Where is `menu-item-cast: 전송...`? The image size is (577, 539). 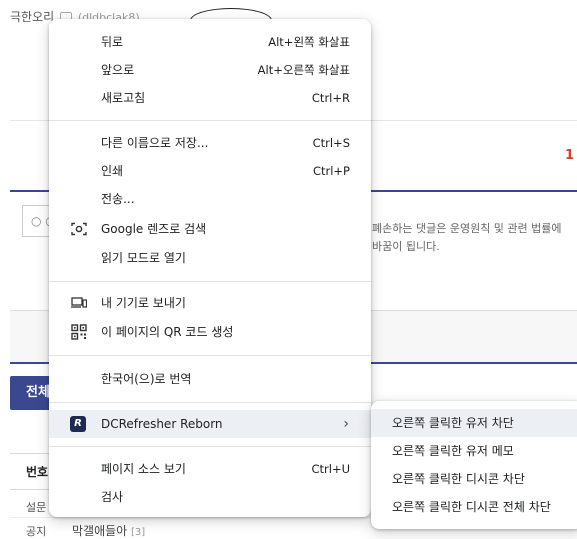 menu-item-cast: 전송... is located at coordinates (210, 199).